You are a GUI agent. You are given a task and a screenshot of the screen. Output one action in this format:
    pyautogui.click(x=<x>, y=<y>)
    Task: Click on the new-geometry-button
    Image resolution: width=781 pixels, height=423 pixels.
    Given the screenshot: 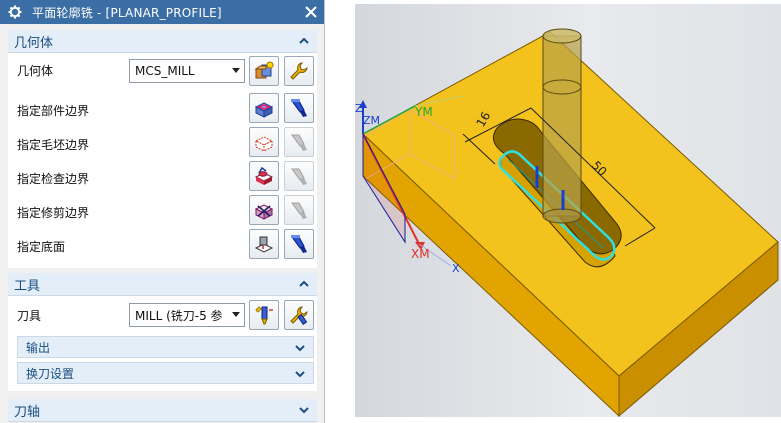 What is the action you would take?
    pyautogui.click(x=264, y=71)
    